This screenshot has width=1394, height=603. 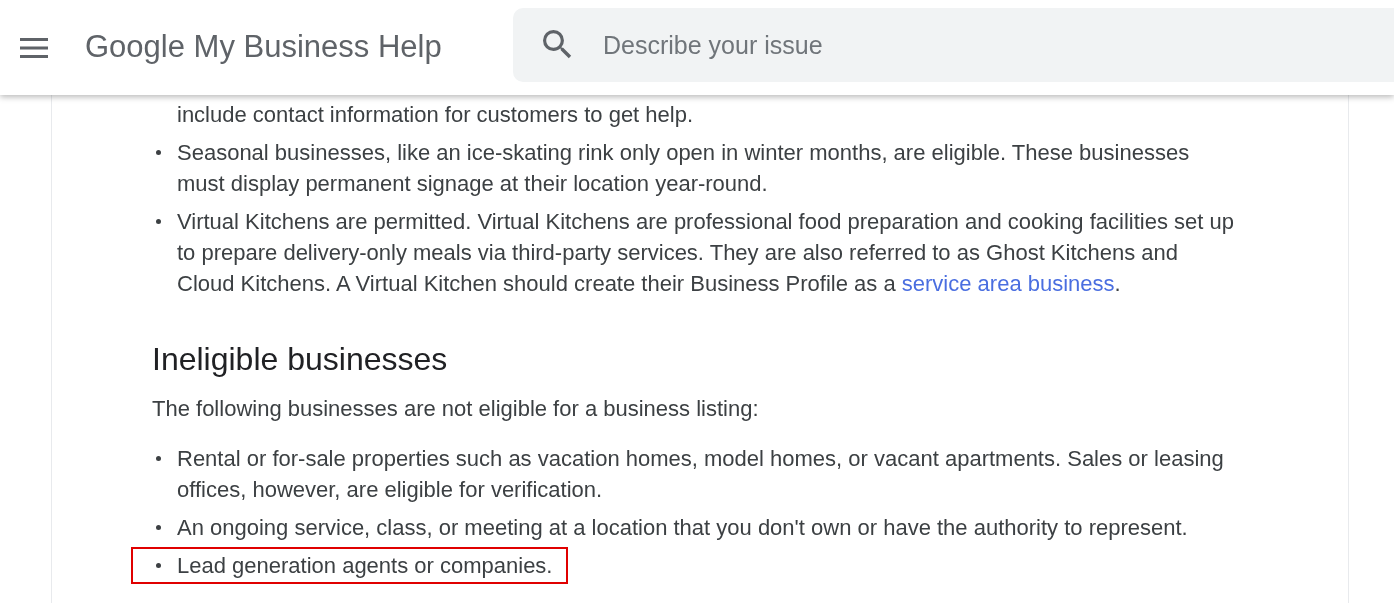 I want to click on site-title: Google My Business Help, so click(x=263, y=47).